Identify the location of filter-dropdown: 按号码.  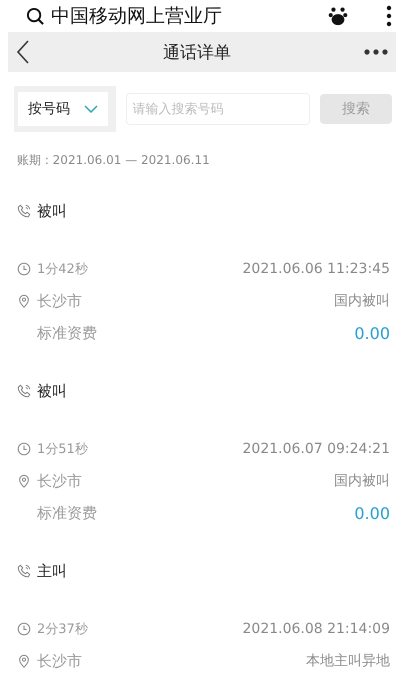
(63, 109).